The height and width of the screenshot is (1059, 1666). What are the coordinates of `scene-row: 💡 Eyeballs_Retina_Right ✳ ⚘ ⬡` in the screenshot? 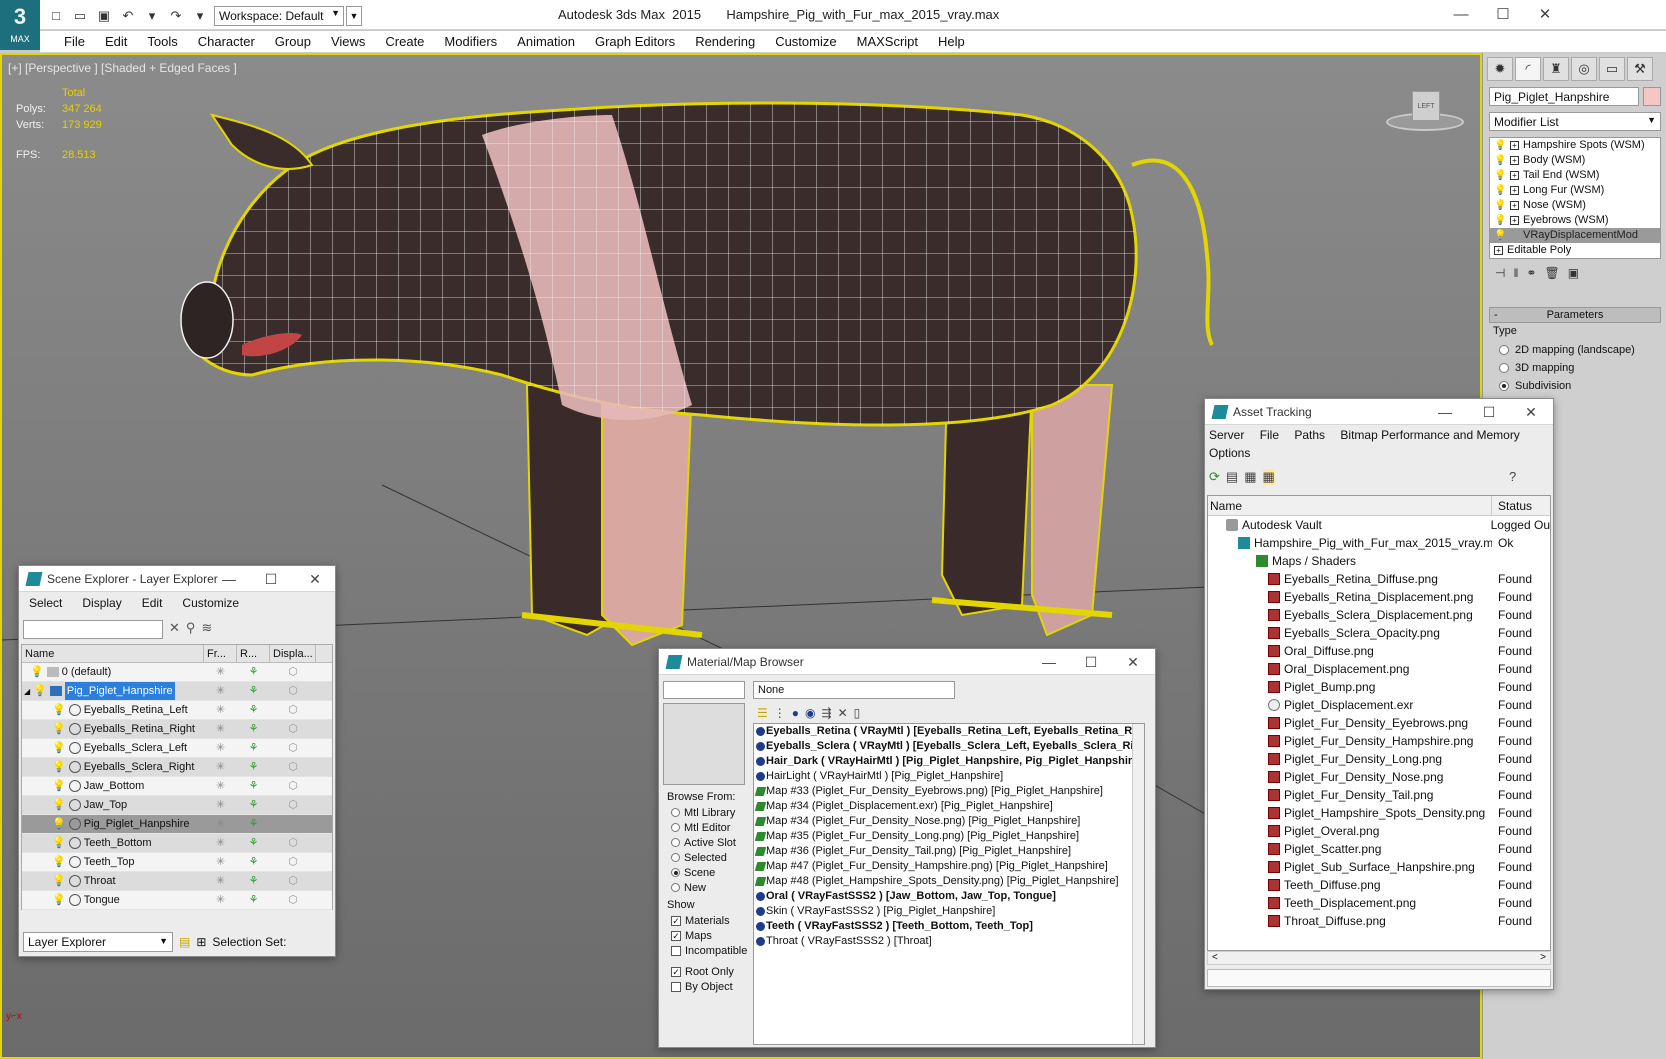 It's located at (177, 729).